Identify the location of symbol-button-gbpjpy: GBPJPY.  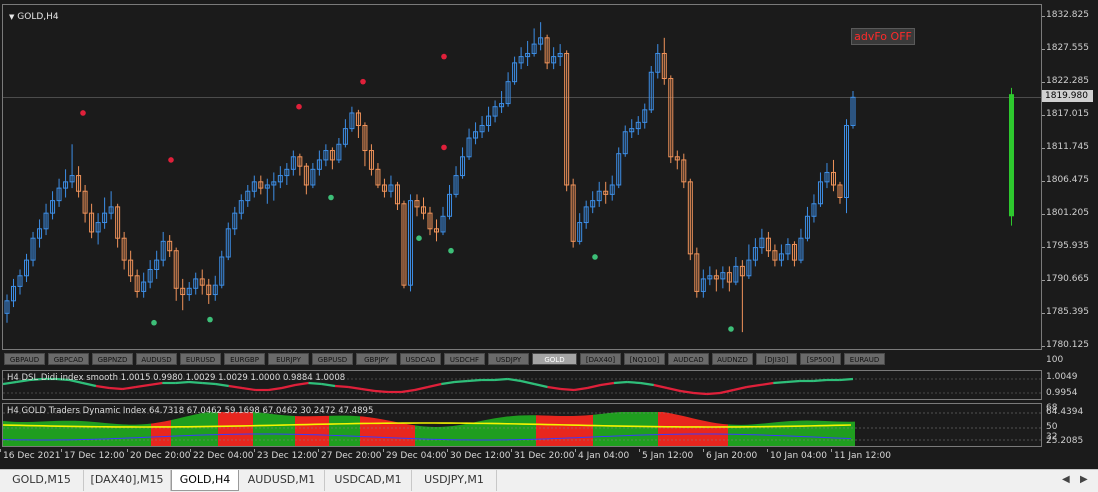
(376, 359).